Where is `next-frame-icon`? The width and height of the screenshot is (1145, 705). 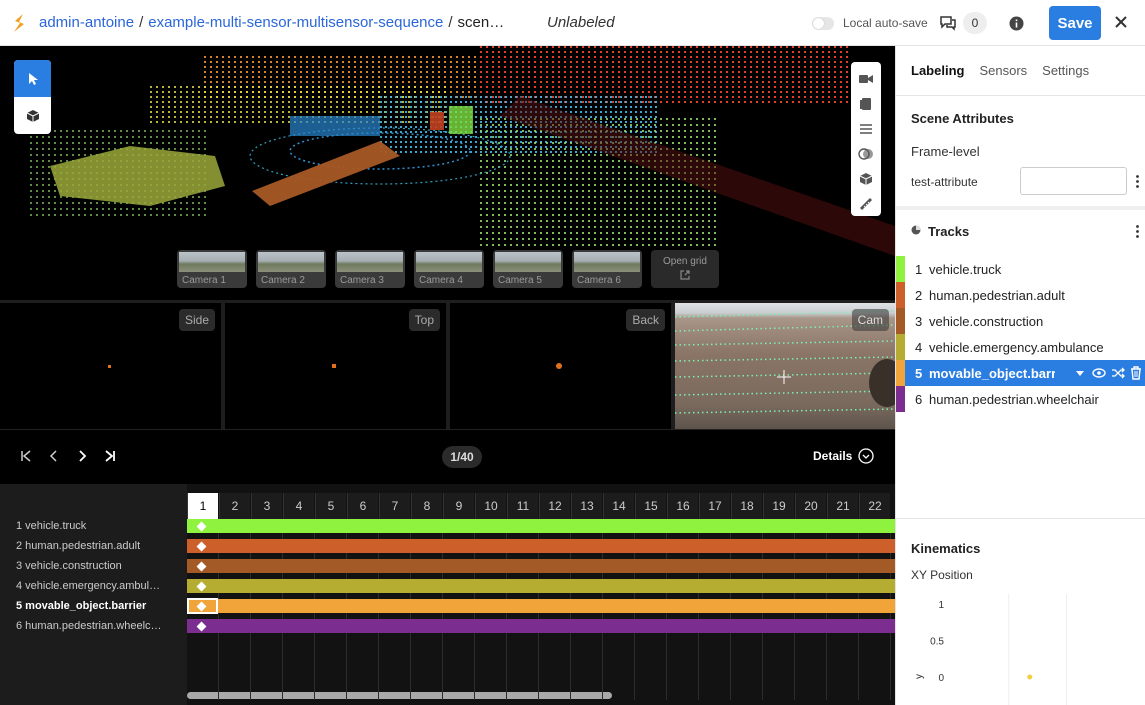 next-frame-icon is located at coordinates (82, 456).